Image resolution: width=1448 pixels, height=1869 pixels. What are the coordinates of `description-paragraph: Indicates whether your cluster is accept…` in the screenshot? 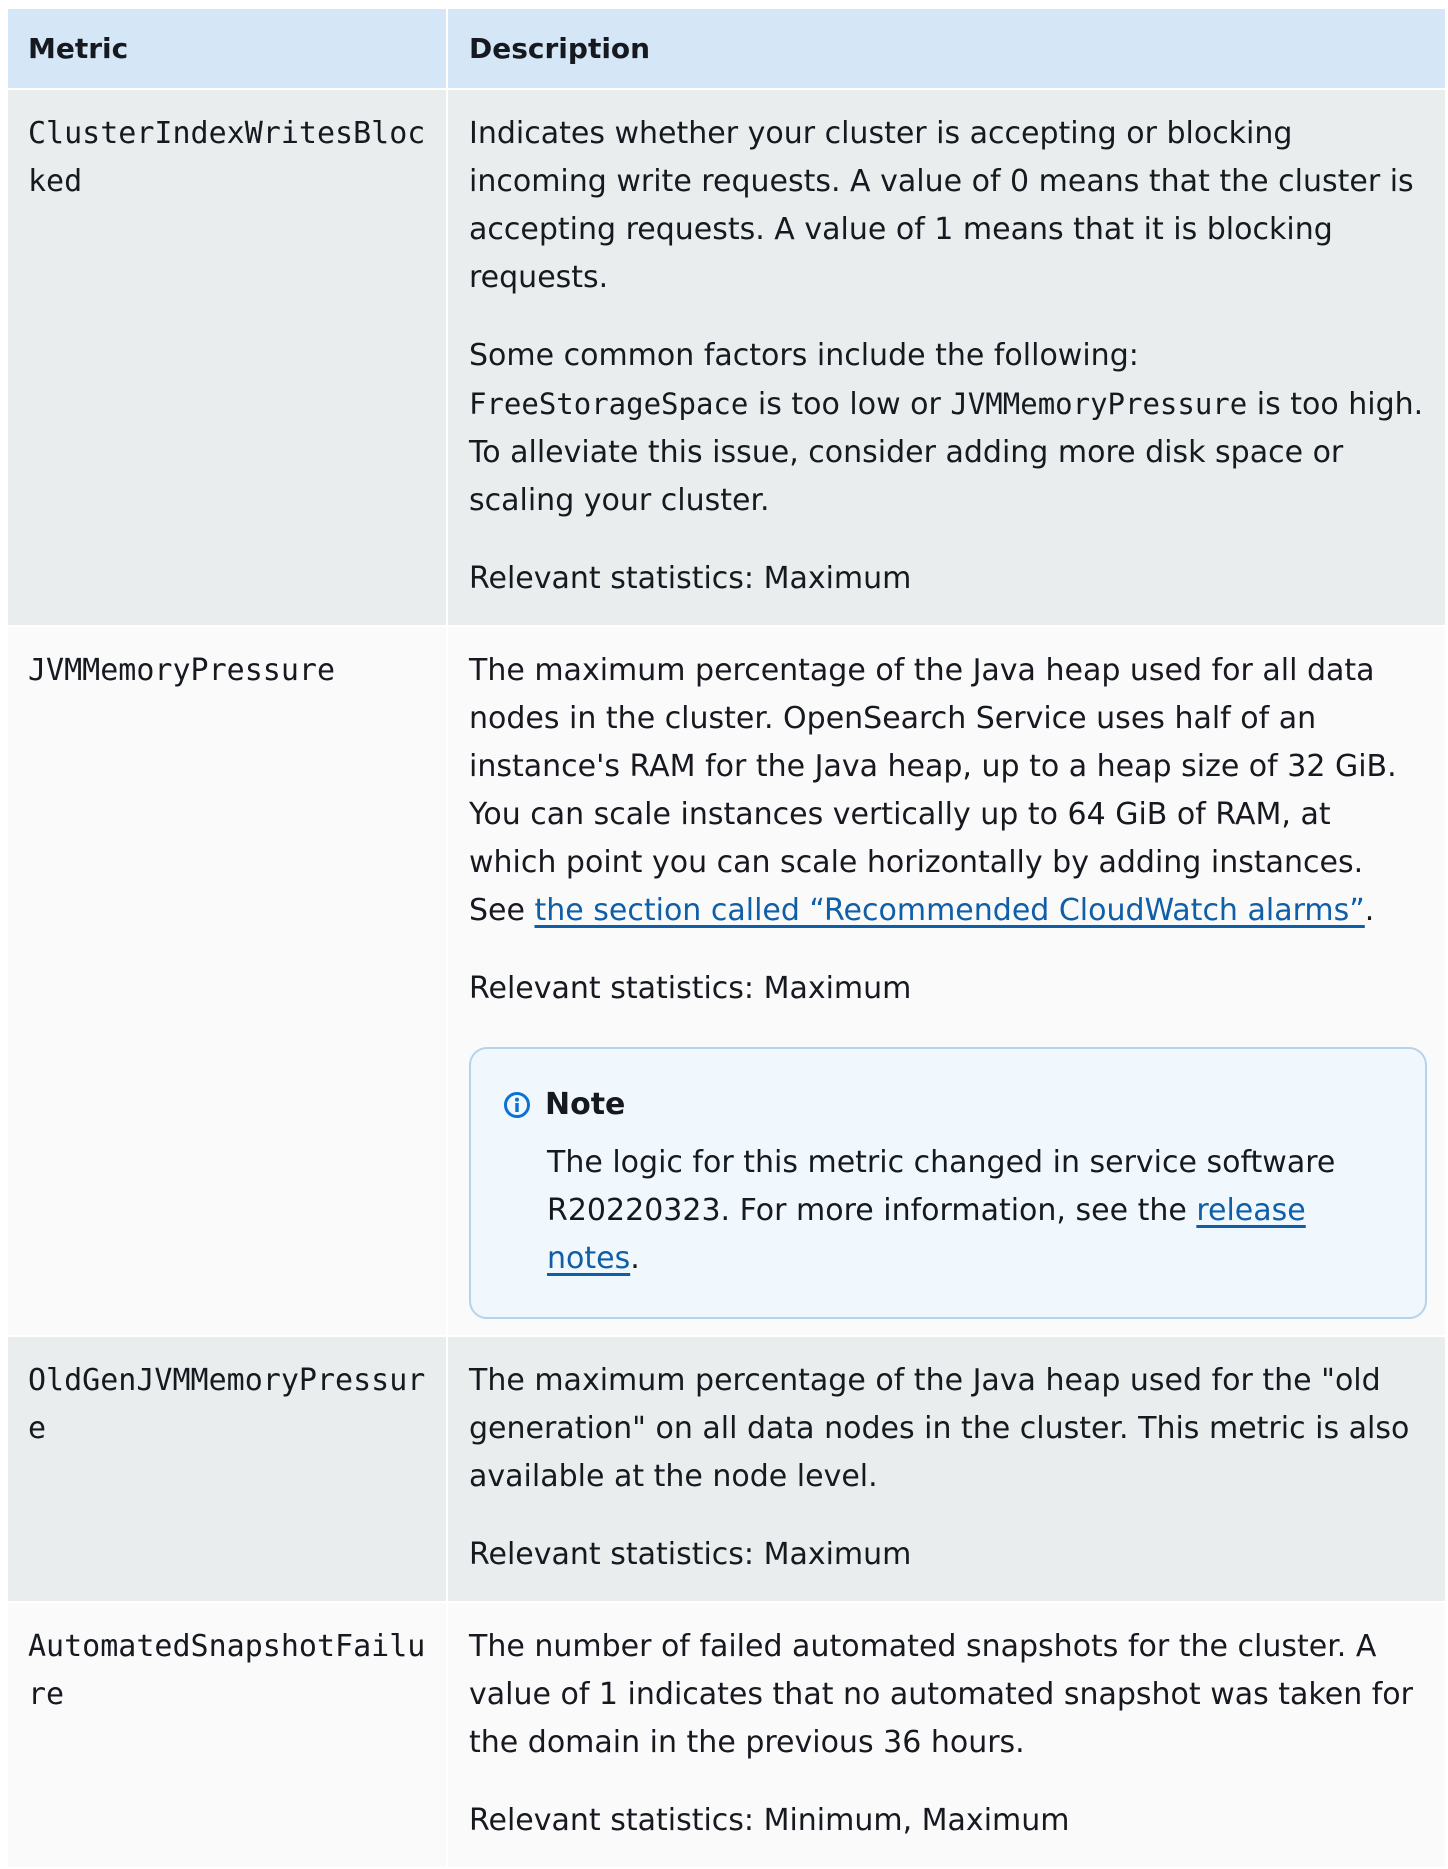 It's located at (941, 205).